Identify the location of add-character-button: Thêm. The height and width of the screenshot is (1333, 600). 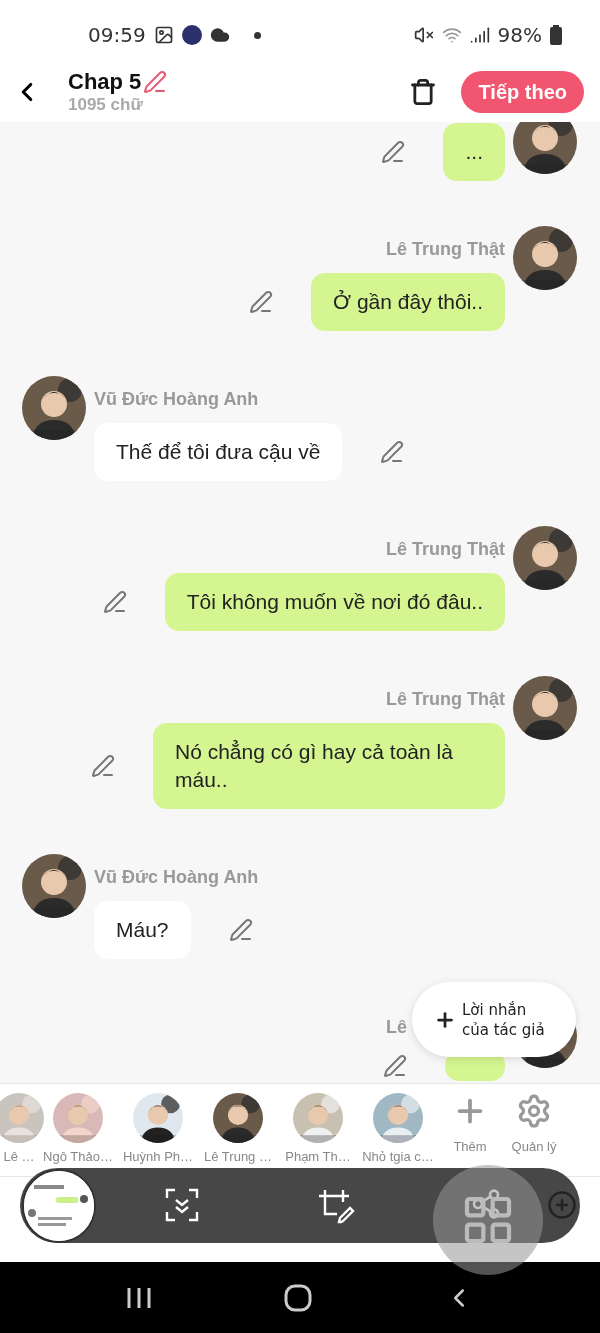
(470, 1123).